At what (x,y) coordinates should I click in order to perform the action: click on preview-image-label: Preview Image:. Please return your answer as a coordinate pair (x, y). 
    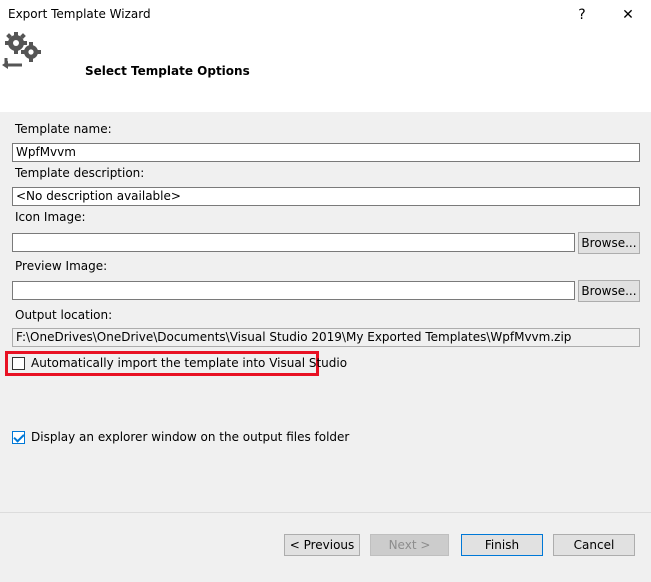
    Looking at the image, I should click on (61, 266).